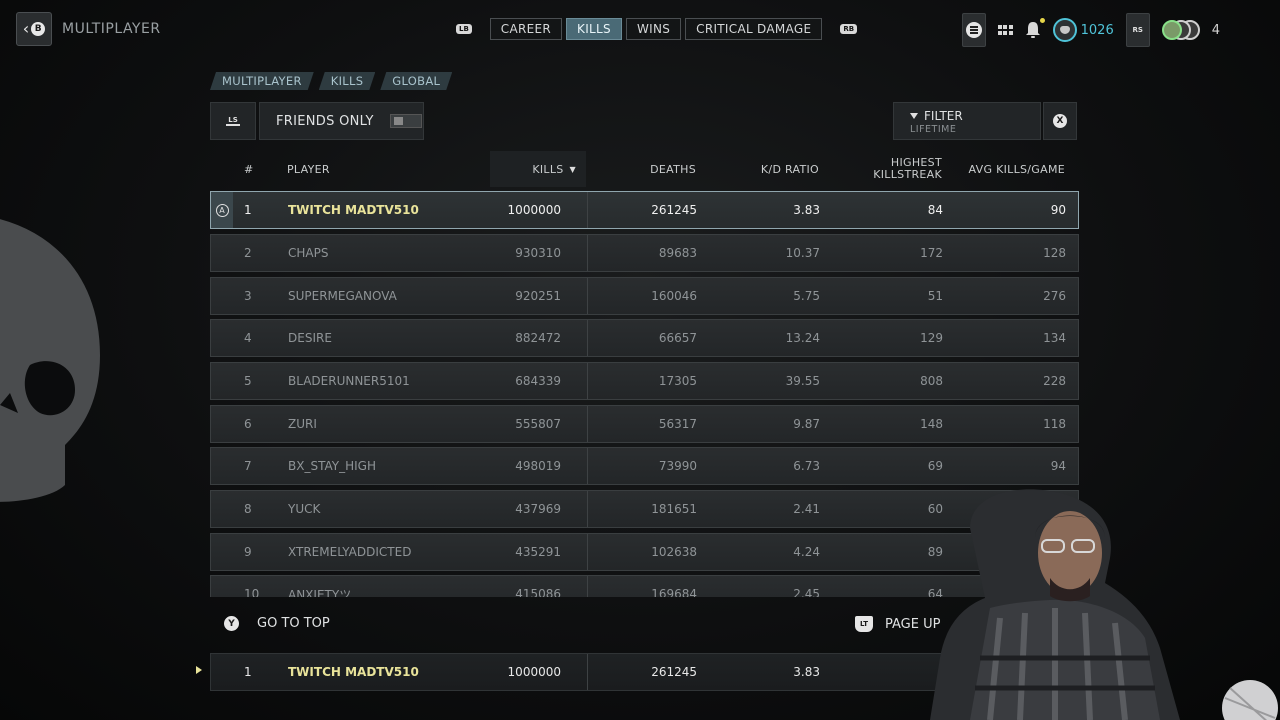 The height and width of the screenshot is (720, 1280). I want to click on row-deaths: 73990, so click(677, 466).